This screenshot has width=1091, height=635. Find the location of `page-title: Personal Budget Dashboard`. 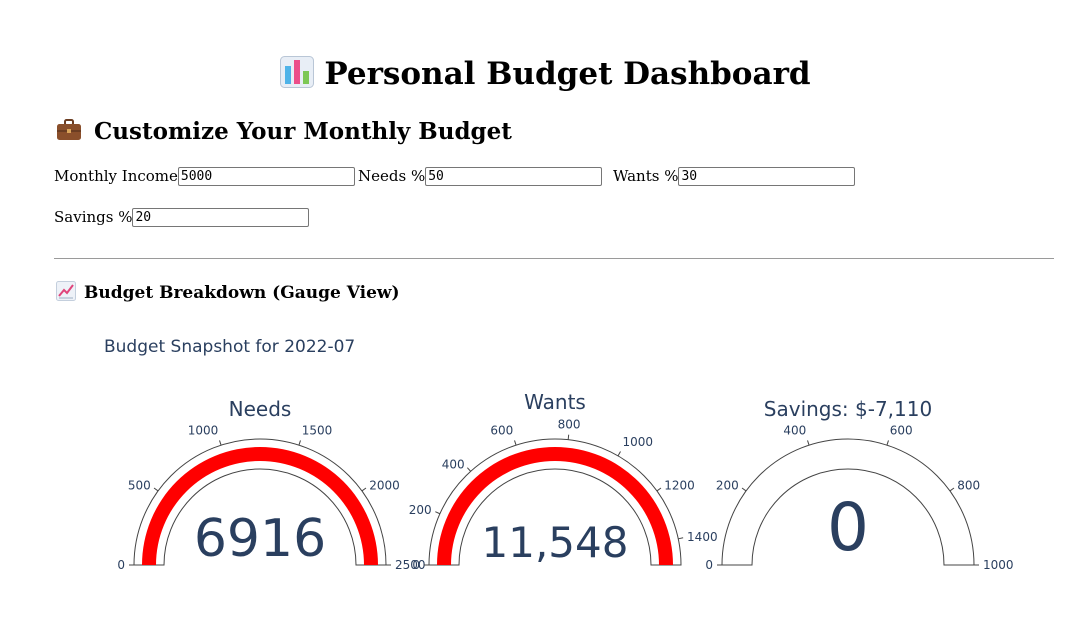

page-title: Personal Budget Dashboard is located at coordinates (545, 76).